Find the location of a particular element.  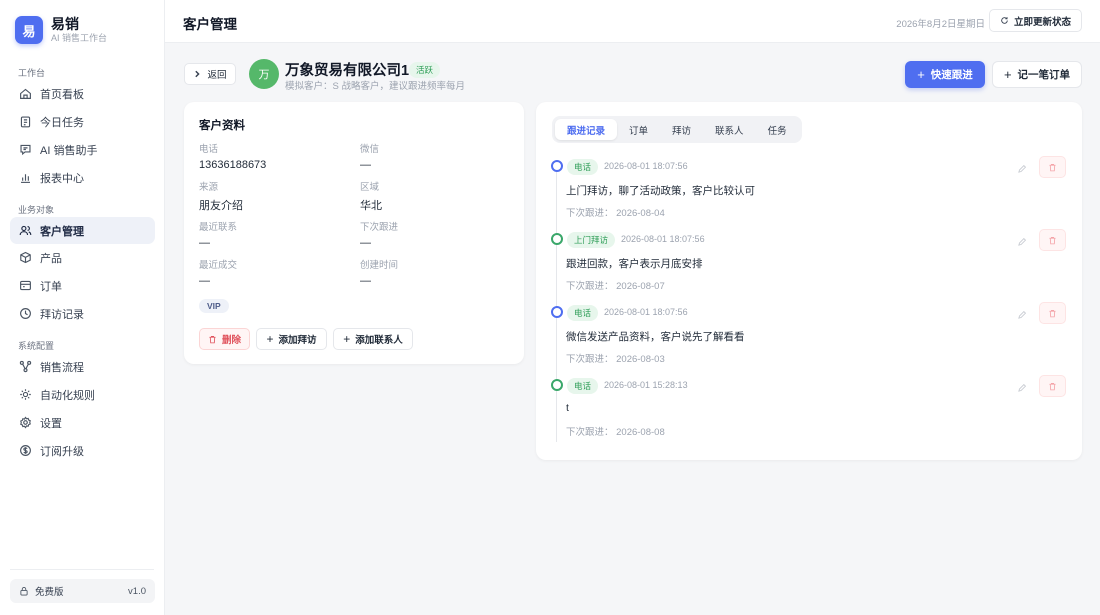

bar-chart-icon is located at coordinates (25, 178).